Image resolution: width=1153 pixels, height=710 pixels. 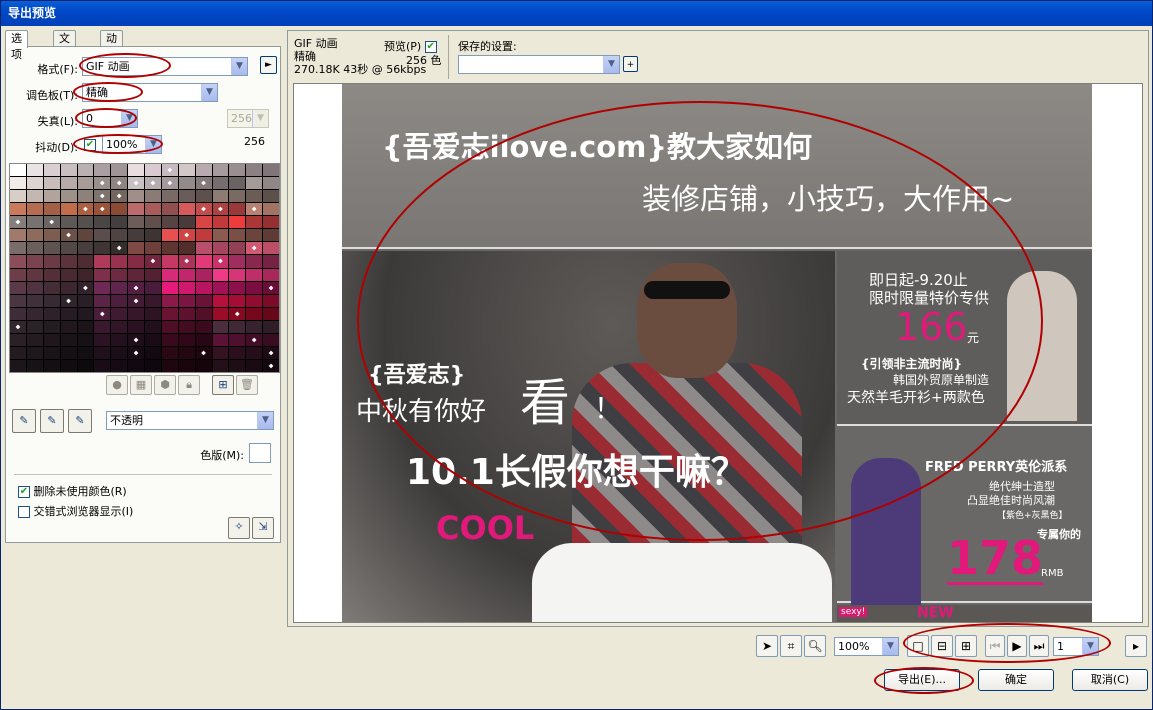 What do you see at coordinates (111, 45) in the screenshot?
I see `tab-animation: 动画` at bounding box center [111, 45].